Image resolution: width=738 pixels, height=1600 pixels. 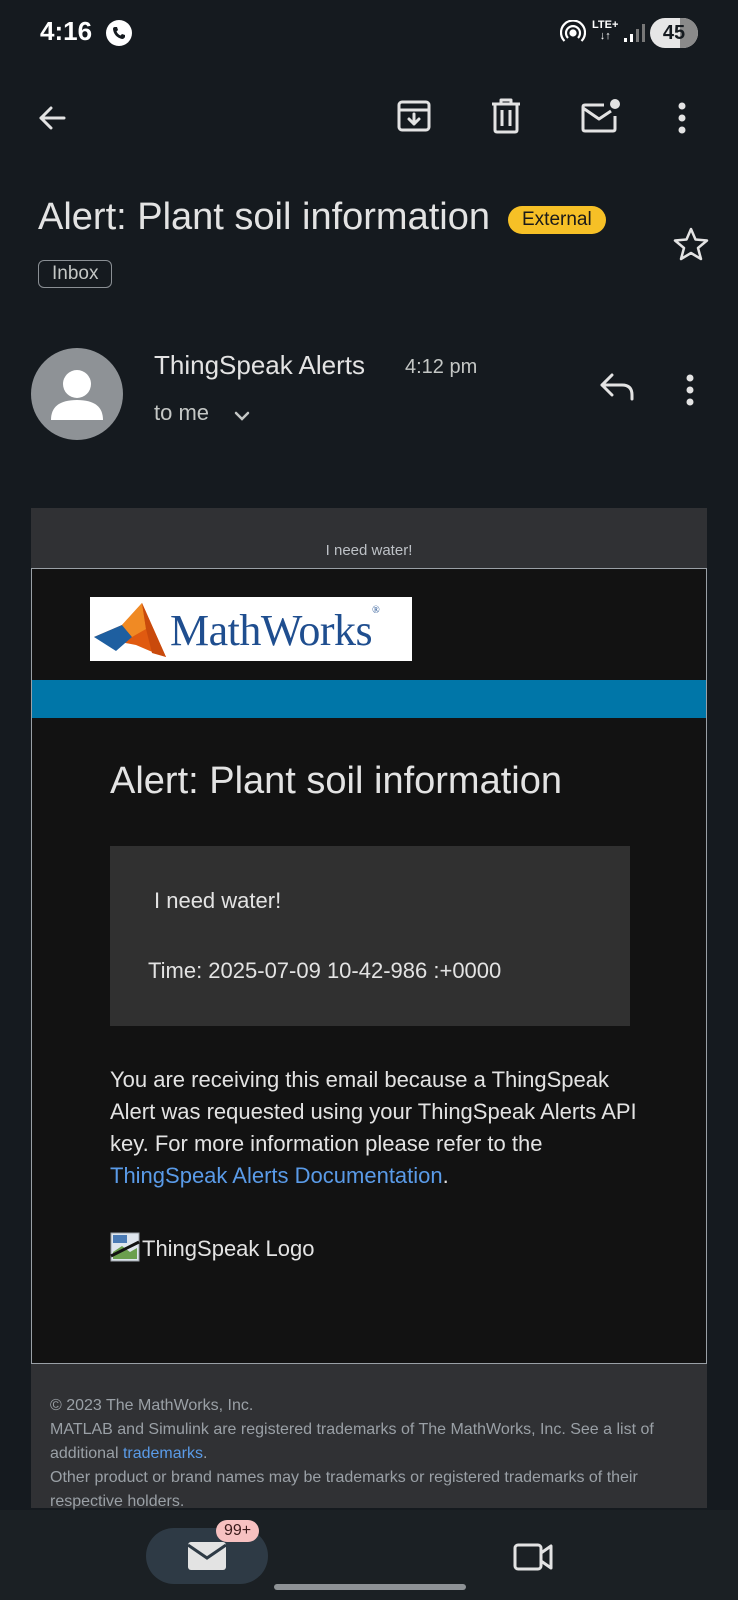 What do you see at coordinates (605, 30) in the screenshot?
I see `network-type: LTE+ ↓↑` at bounding box center [605, 30].